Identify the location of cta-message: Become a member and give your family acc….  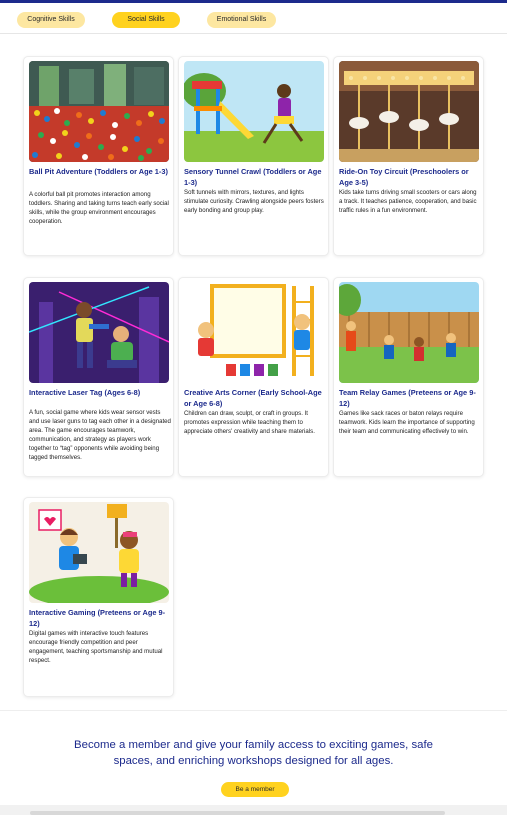
(253, 753).